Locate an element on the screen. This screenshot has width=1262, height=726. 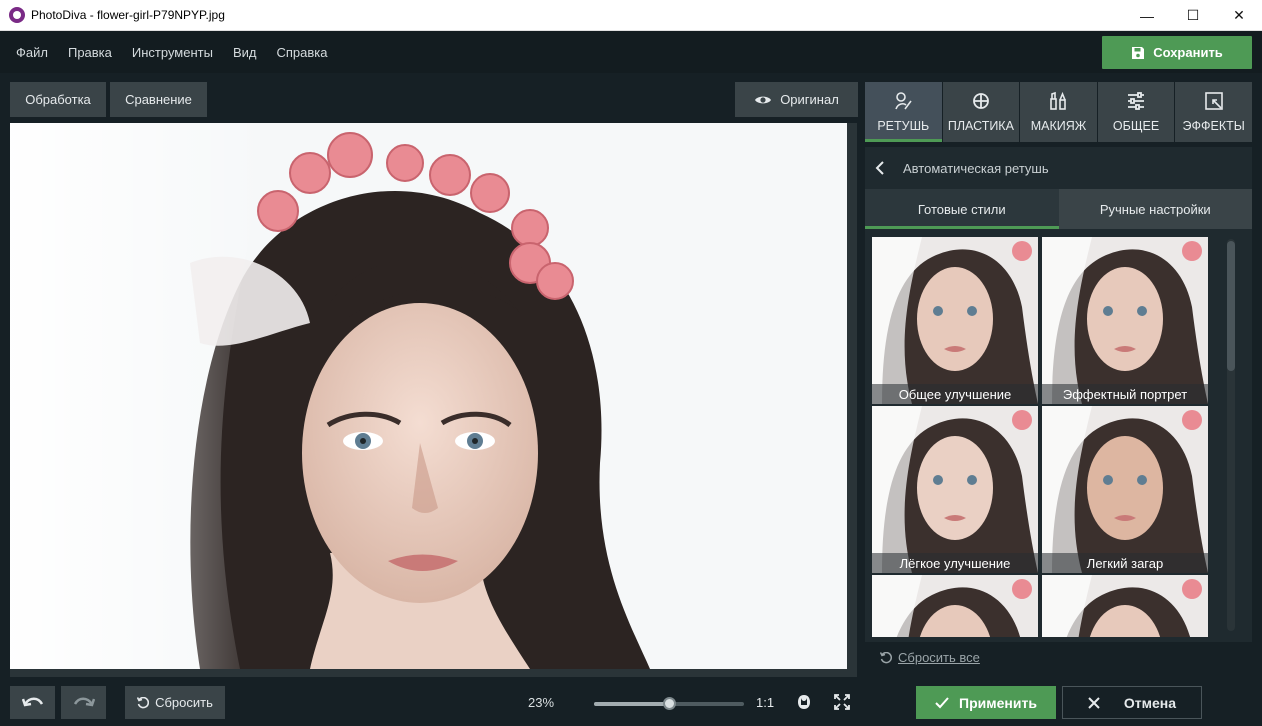
menu-view: Вид is located at coordinates (245, 52).